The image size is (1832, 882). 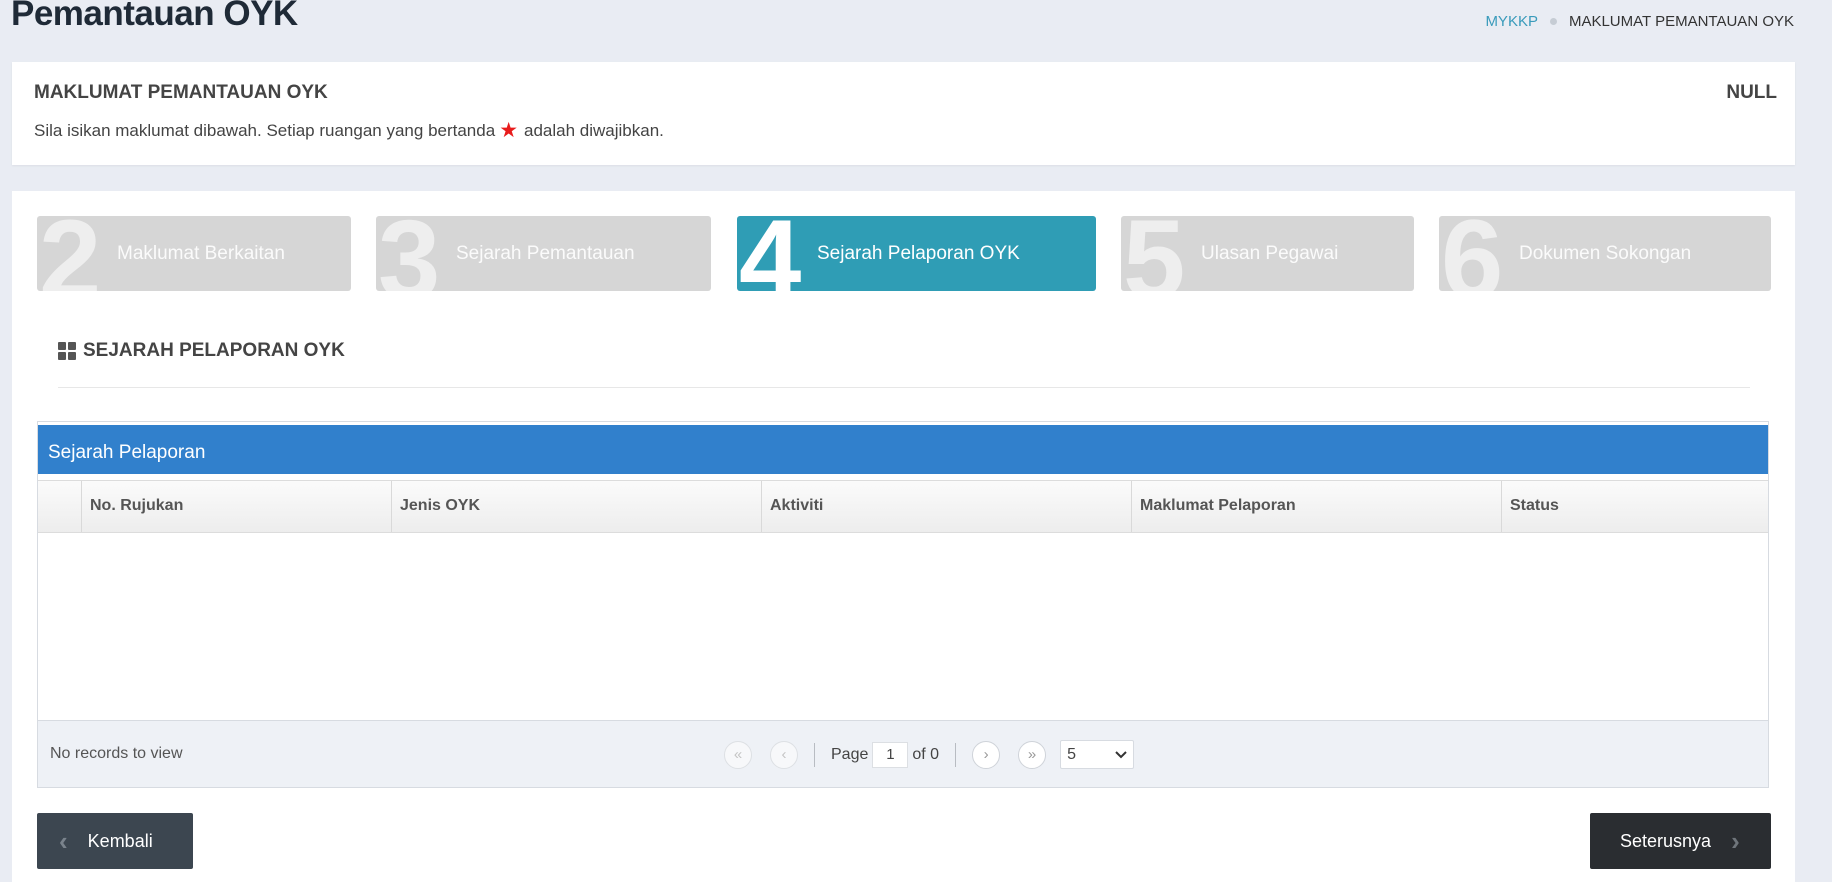 I want to click on step-sejarah-pemantauan: 3 Sejarah Pemantauan, so click(x=543, y=253).